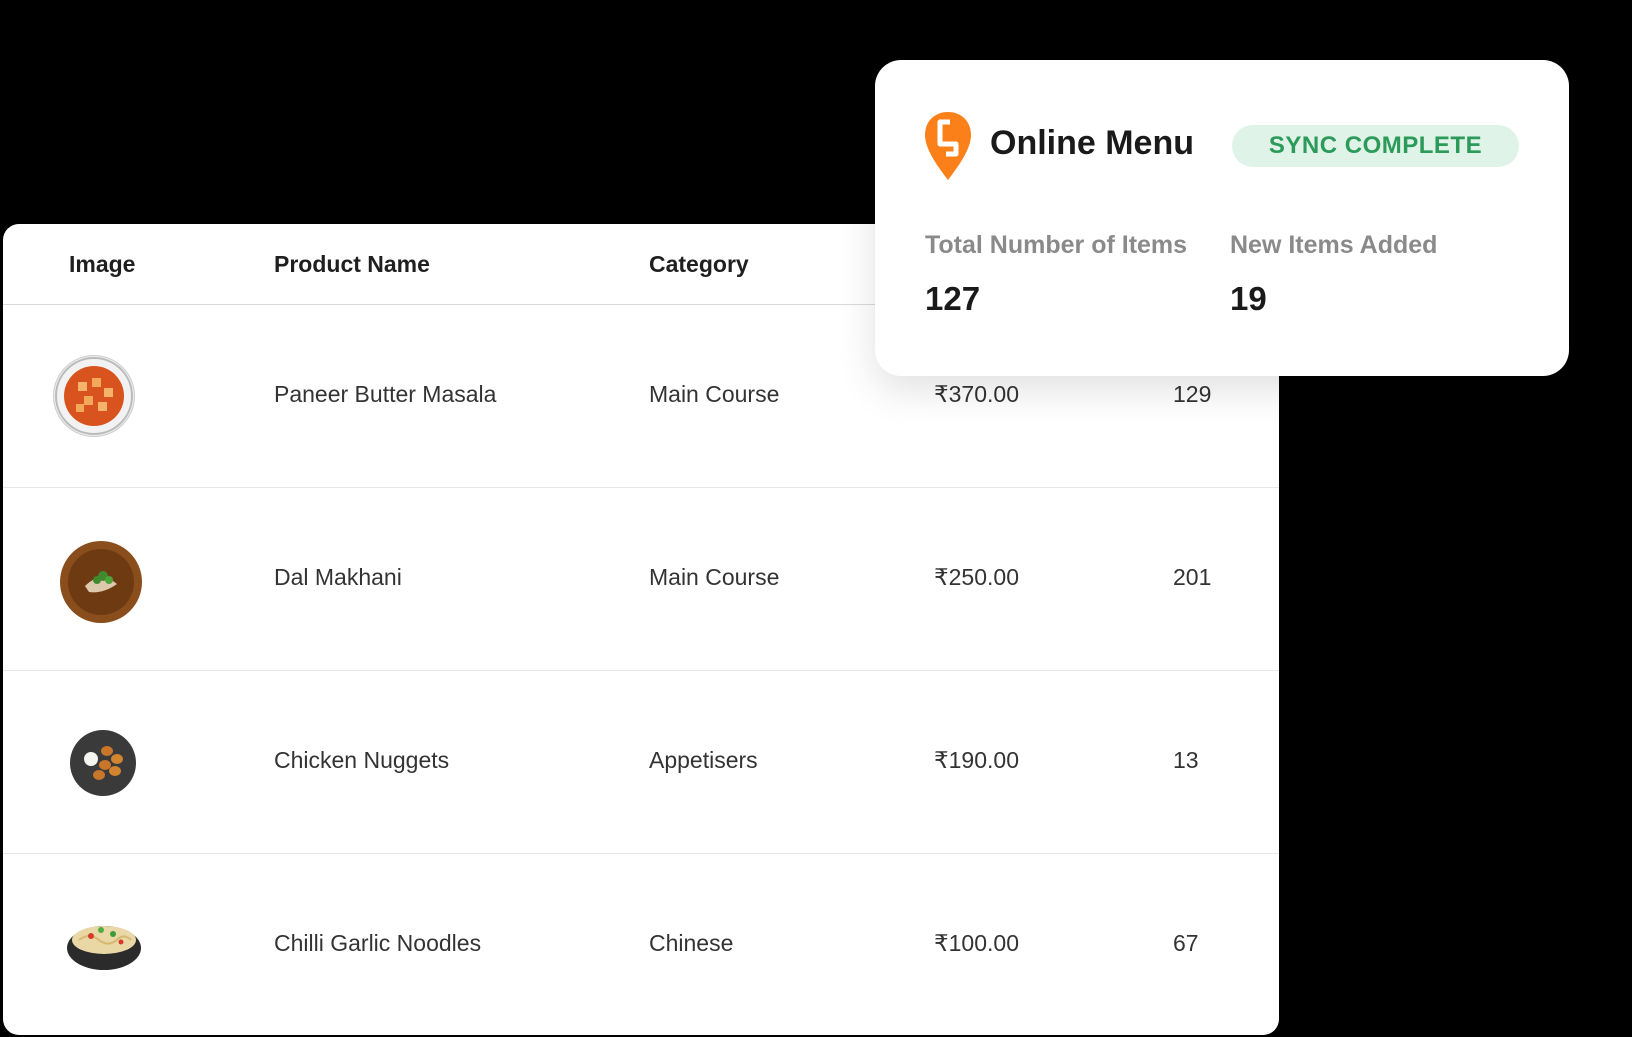 The width and height of the screenshot is (1632, 1037). I want to click on count-cell: 13, so click(1186, 760).